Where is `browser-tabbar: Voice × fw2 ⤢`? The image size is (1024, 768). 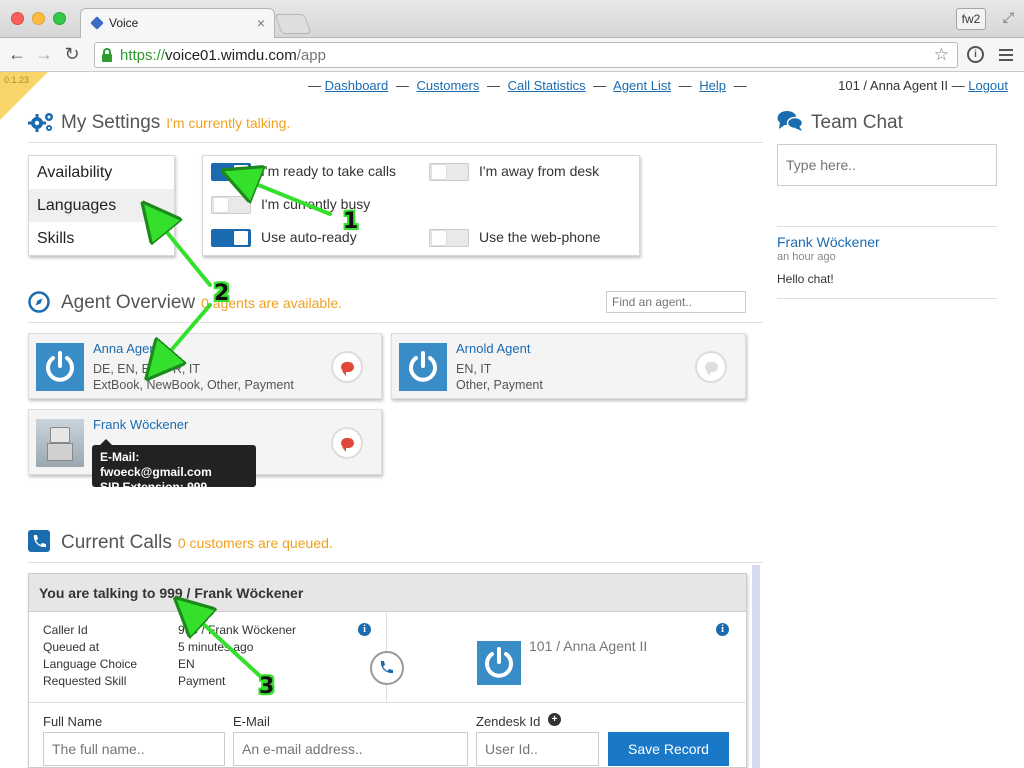 browser-tabbar: Voice × fw2 ⤢ is located at coordinates (512, 19).